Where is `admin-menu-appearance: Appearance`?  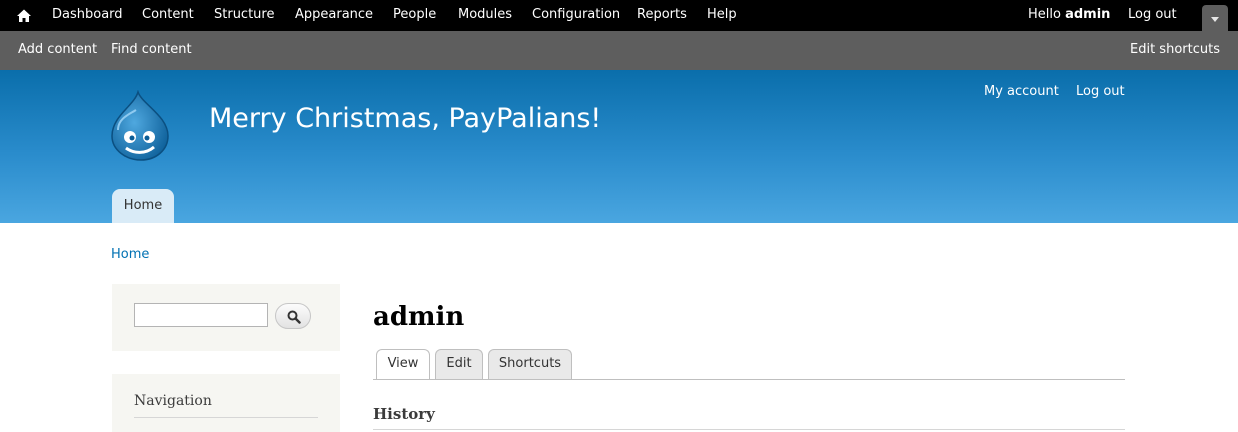
admin-menu-appearance: Appearance is located at coordinates (334, 14).